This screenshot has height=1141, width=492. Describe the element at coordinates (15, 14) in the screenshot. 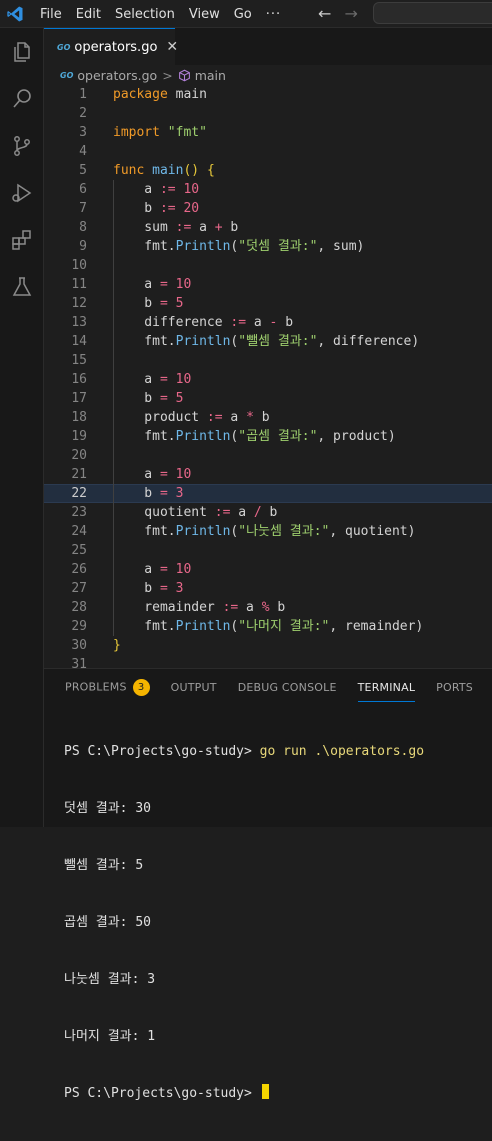

I see `vscode-logo-icon` at that location.